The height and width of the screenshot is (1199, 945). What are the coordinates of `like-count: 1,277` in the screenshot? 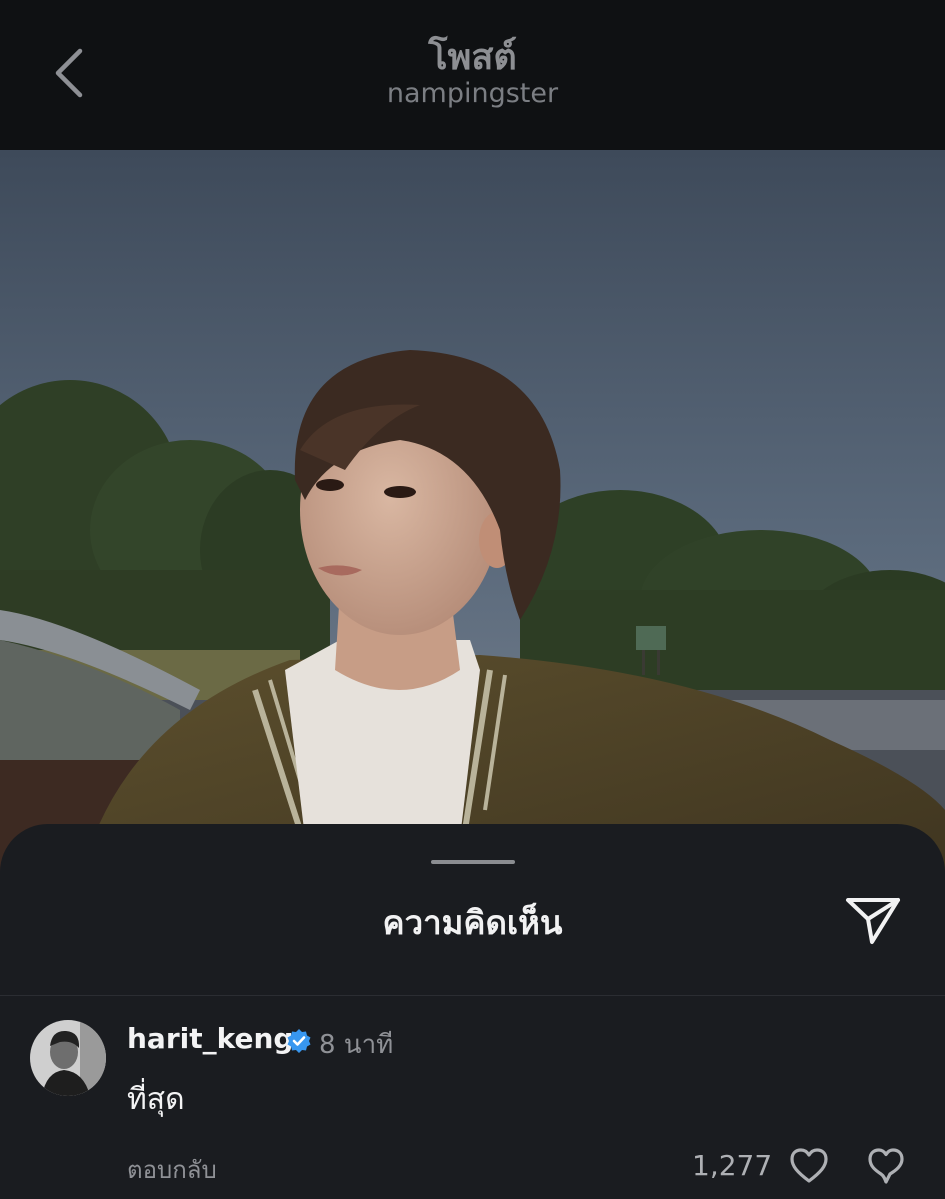 It's located at (732, 1165).